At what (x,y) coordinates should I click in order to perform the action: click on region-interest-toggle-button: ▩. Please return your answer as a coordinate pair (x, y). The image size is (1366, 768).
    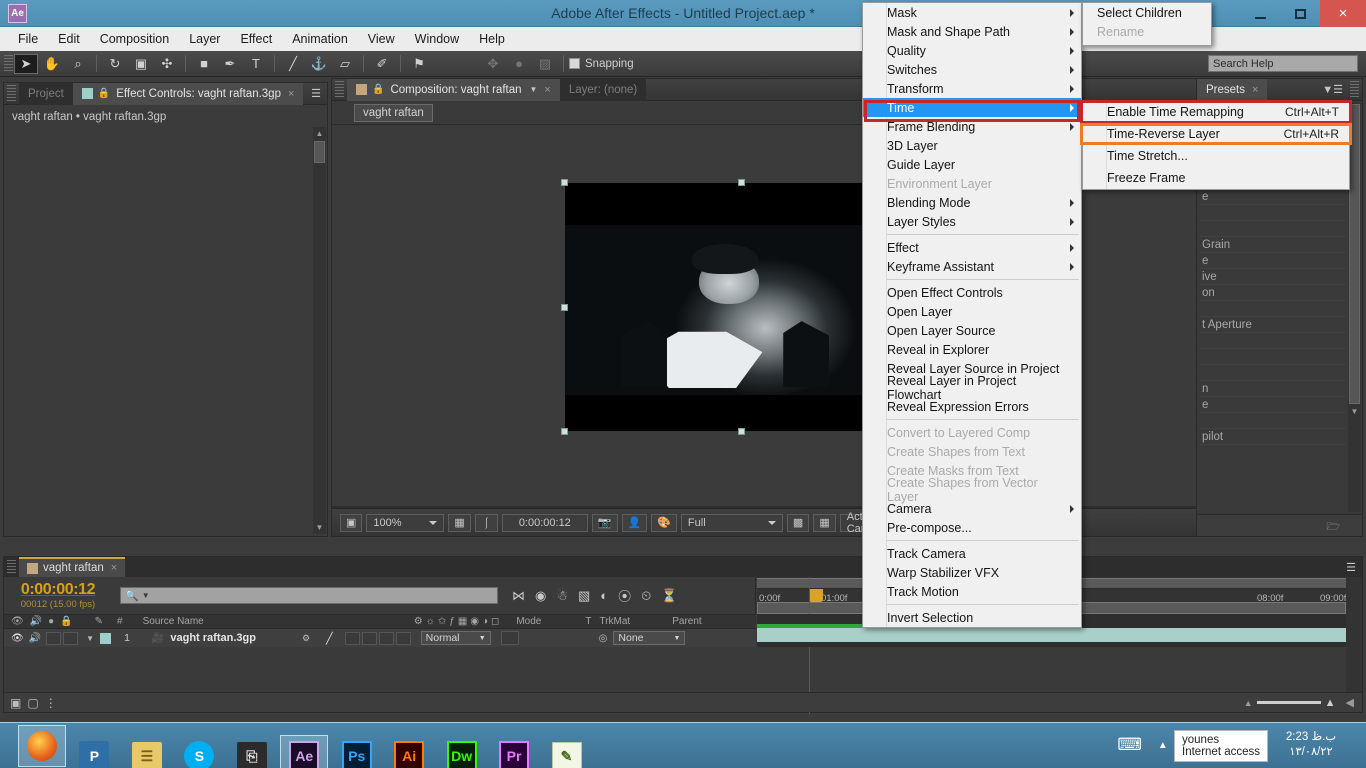
    Looking at the image, I should click on (798, 522).